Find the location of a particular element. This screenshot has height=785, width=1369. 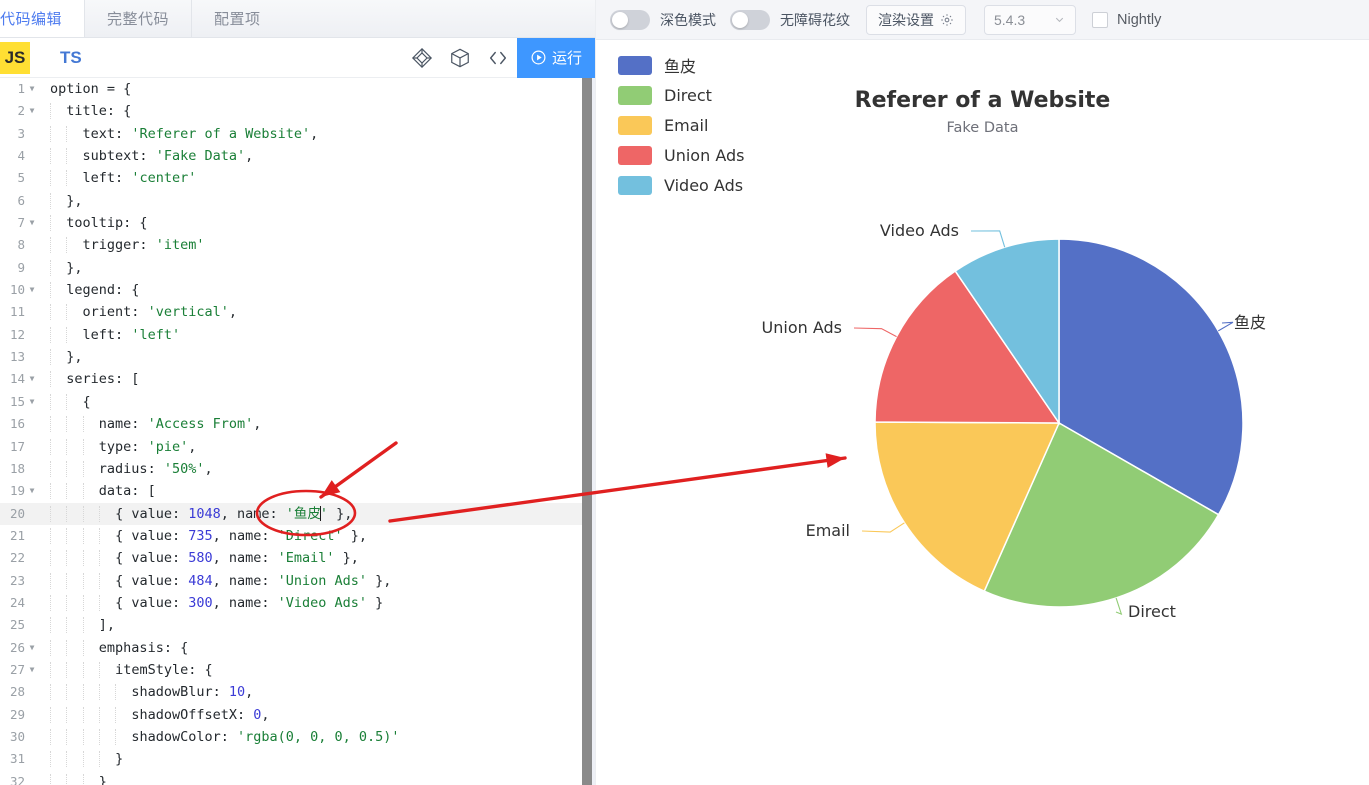

code-line: 6 }, is located at coordinates (297, 201).